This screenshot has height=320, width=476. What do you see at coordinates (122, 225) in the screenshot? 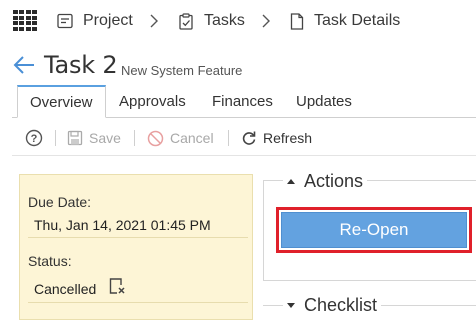
I see `due-date-value: Thu, Jan 14, 2021 01:45 PM` at bounding box center [122, 225].